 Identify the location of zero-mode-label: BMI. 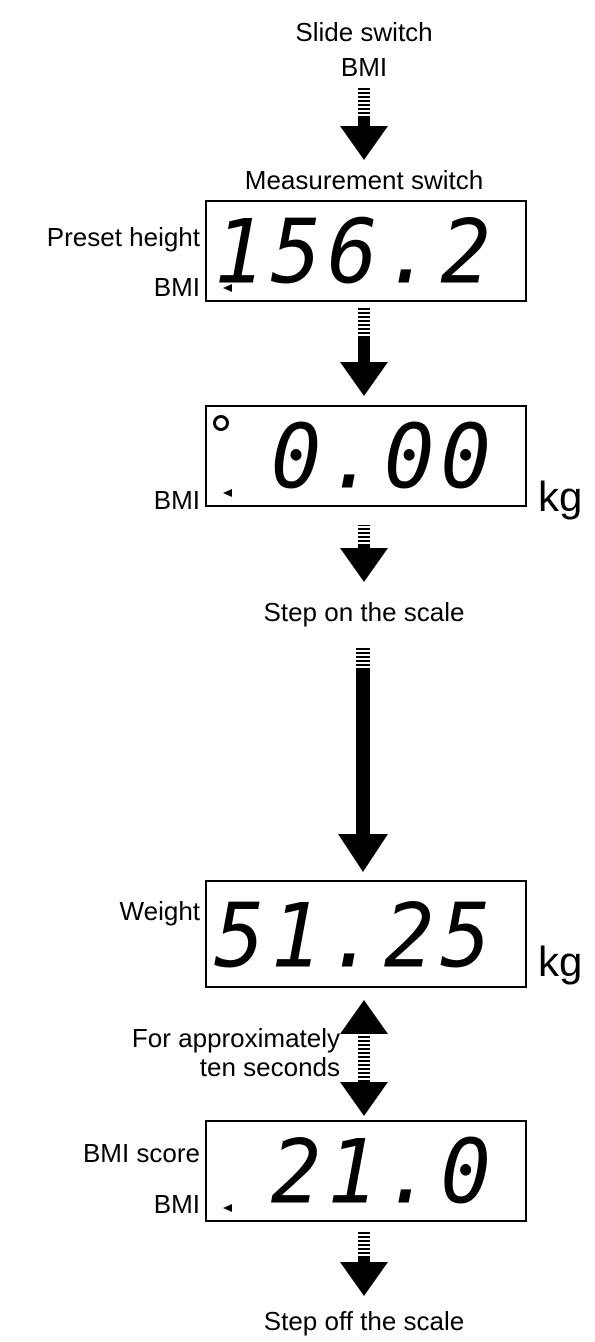
(176, 500).